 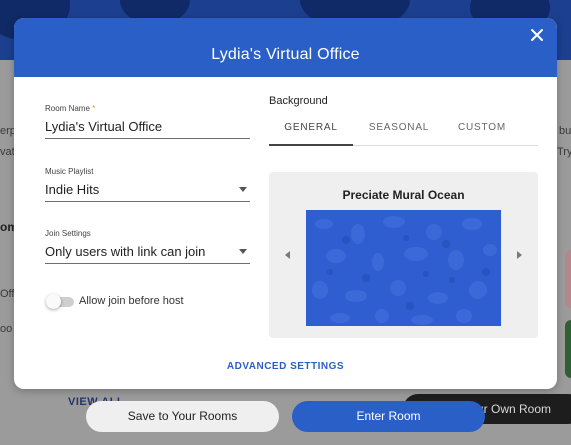 I want to click on active-tab-indicator, so click(x=311, y=145).